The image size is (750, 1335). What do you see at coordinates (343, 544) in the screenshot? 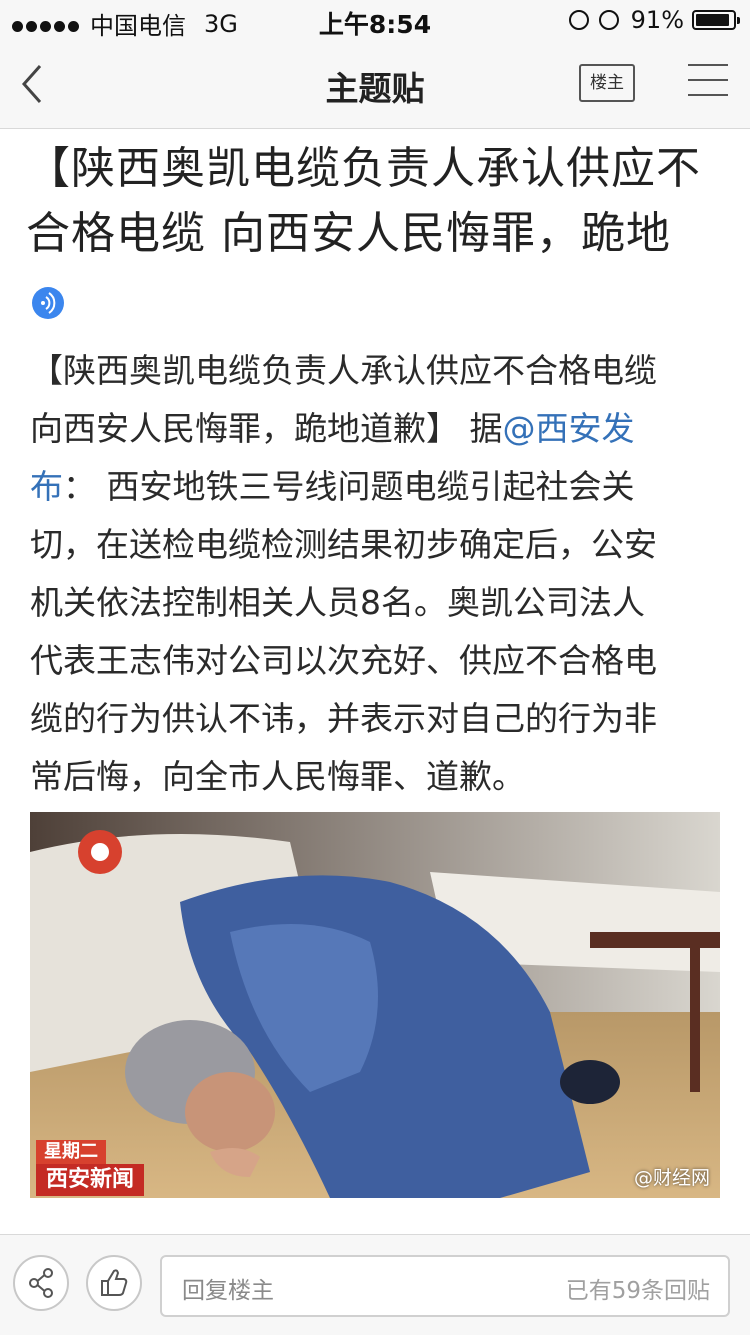
I see `body-line: 切，在送检电缆检测结果初步确定后，公安` at bounding box center [343, 544].